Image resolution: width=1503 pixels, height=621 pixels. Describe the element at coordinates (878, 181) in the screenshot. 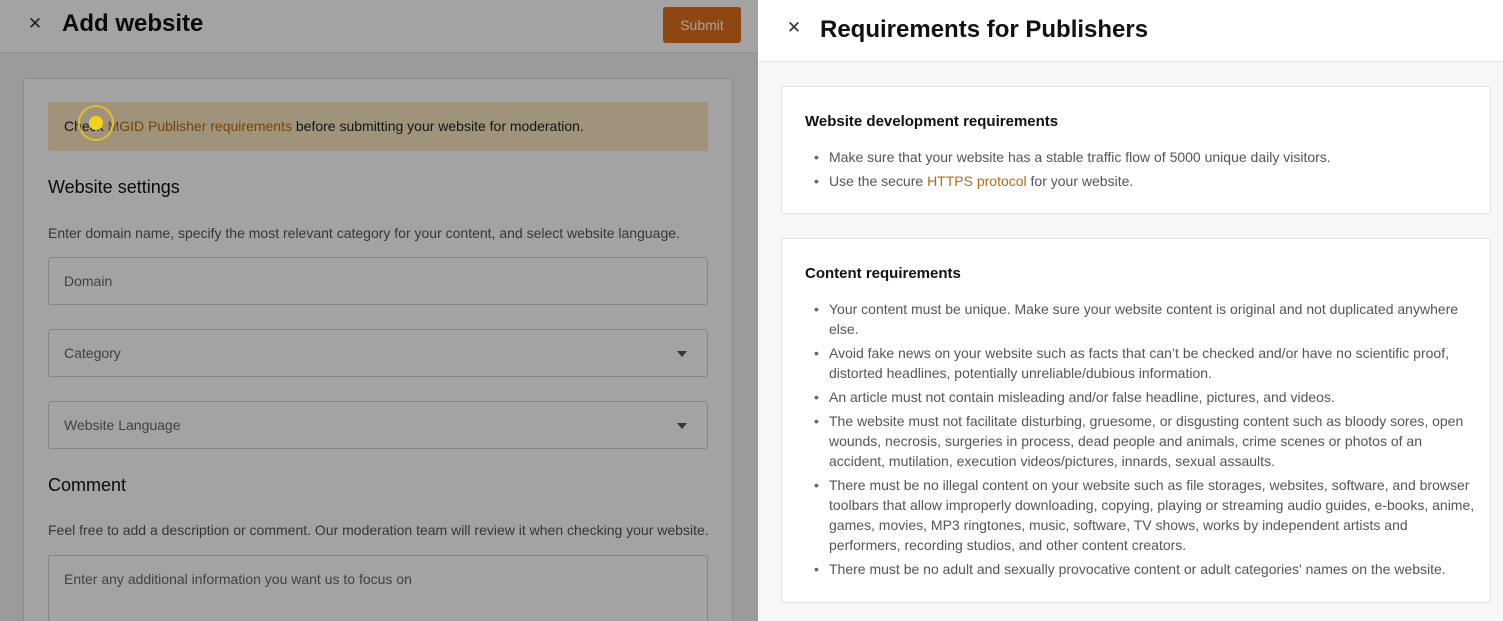

I see `list-item-text: Use the secure` at that location.